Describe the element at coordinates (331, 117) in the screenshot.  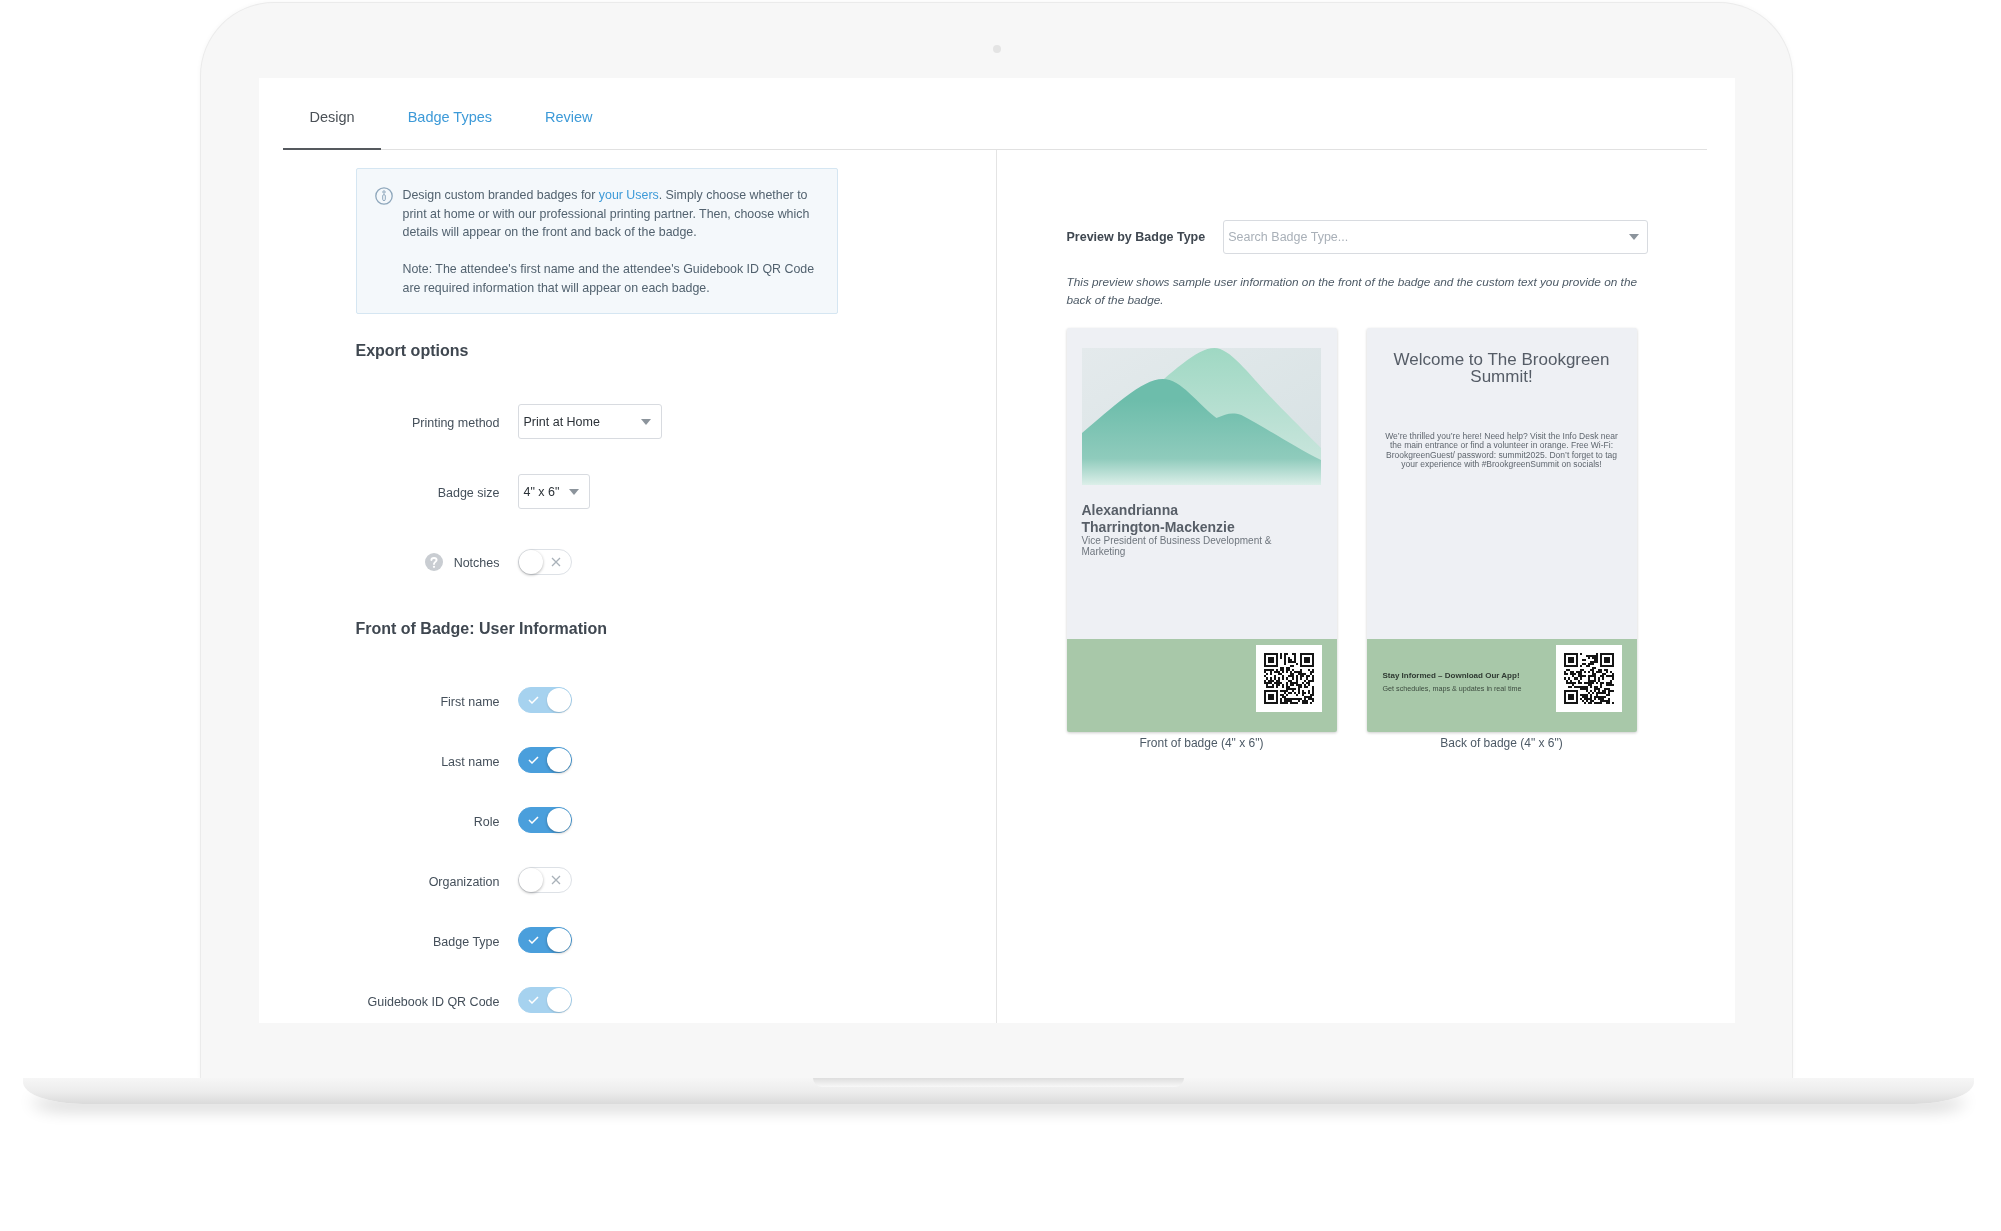
I see `tab: Design` at that location.